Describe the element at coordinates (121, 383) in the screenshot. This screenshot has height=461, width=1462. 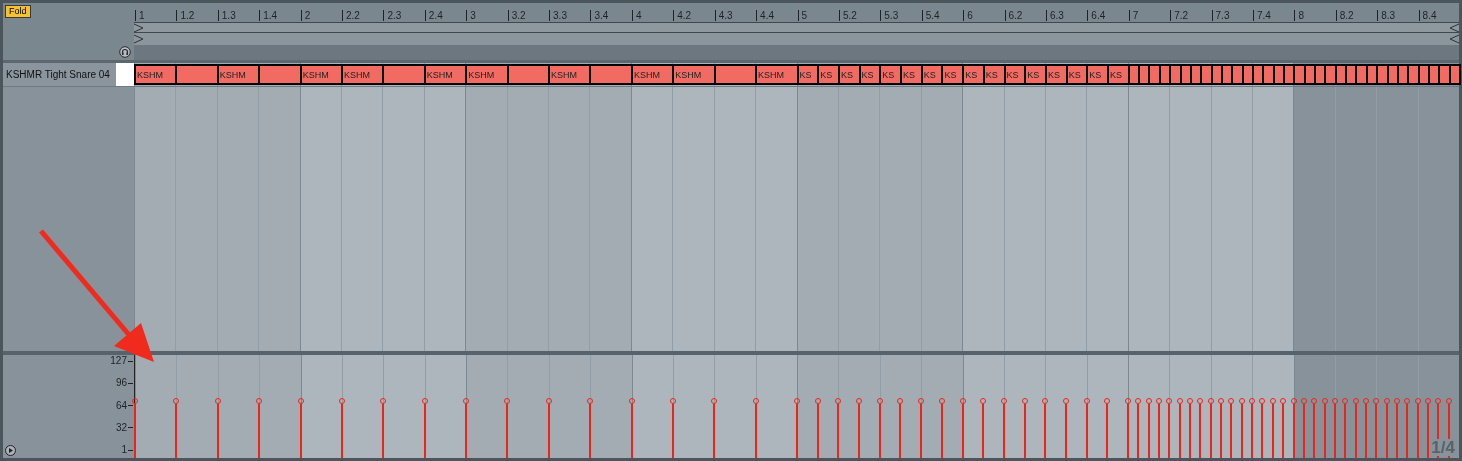
I see `velocity-axis-label: 96` at that location.